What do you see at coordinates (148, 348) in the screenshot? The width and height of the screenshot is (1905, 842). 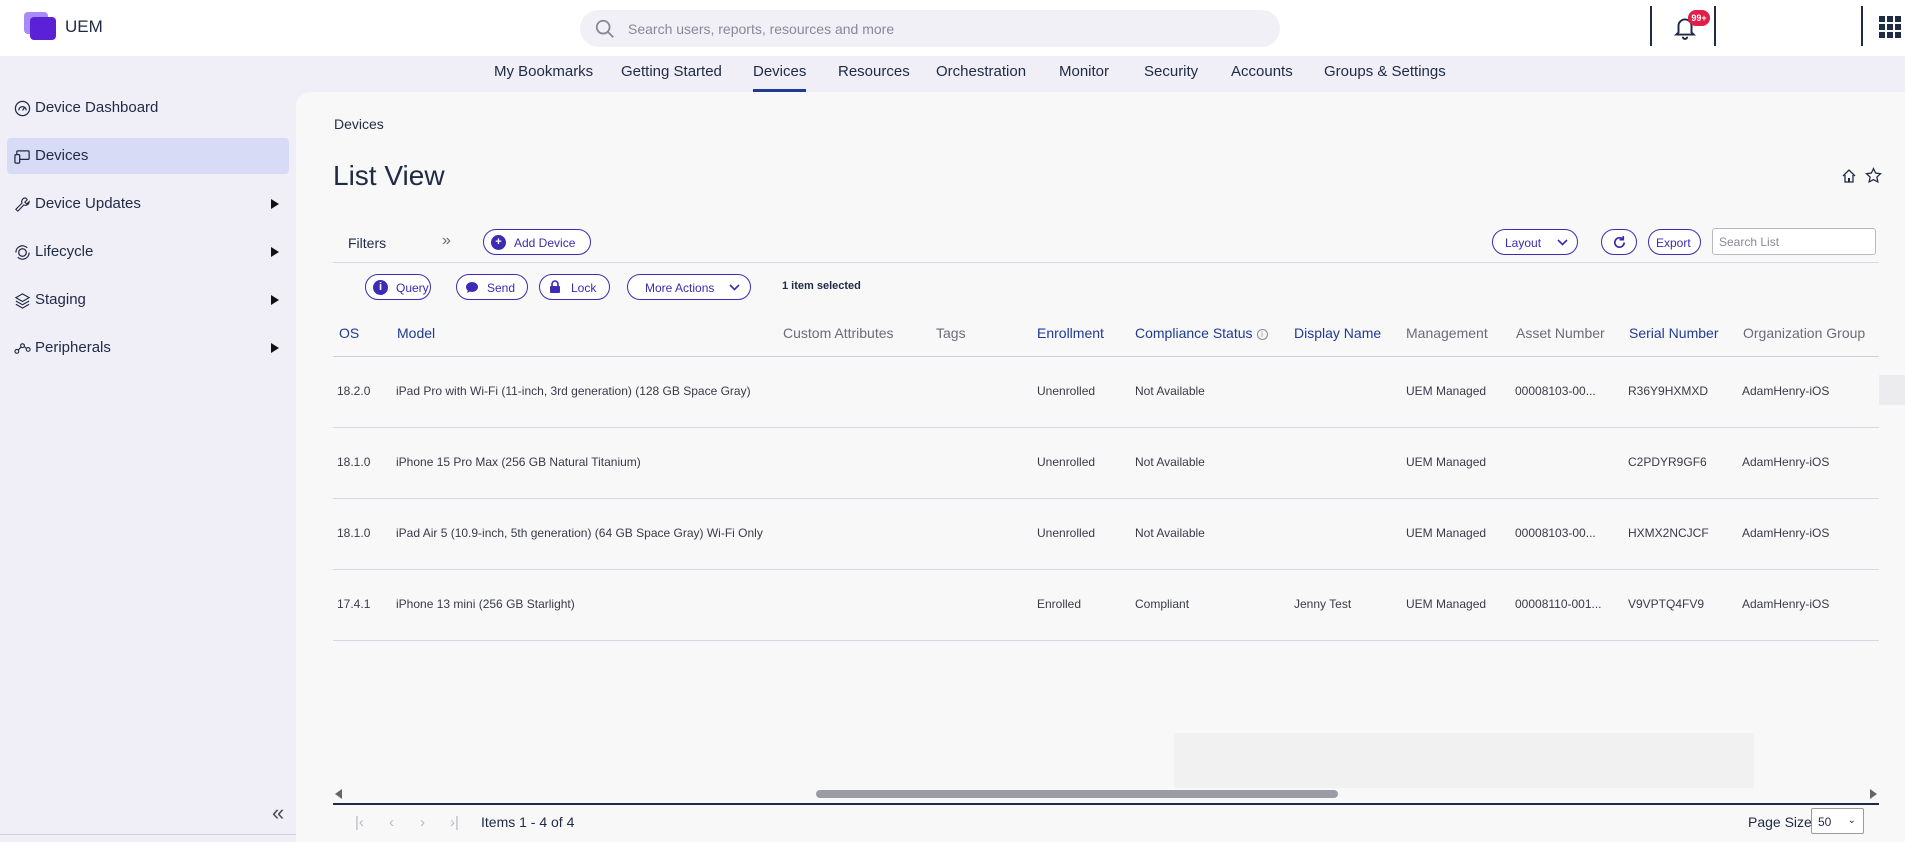 I see `sidebar-item-peripherals: Peripherals` at bounding box center [148, 348].